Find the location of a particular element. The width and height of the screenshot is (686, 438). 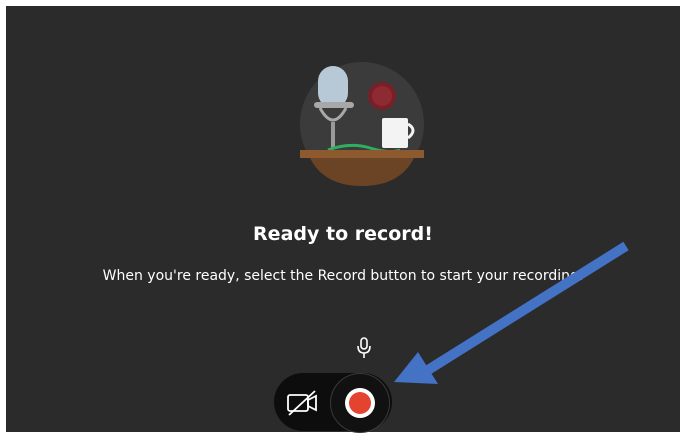

microphone-icon is located at coordinates (364, 348).